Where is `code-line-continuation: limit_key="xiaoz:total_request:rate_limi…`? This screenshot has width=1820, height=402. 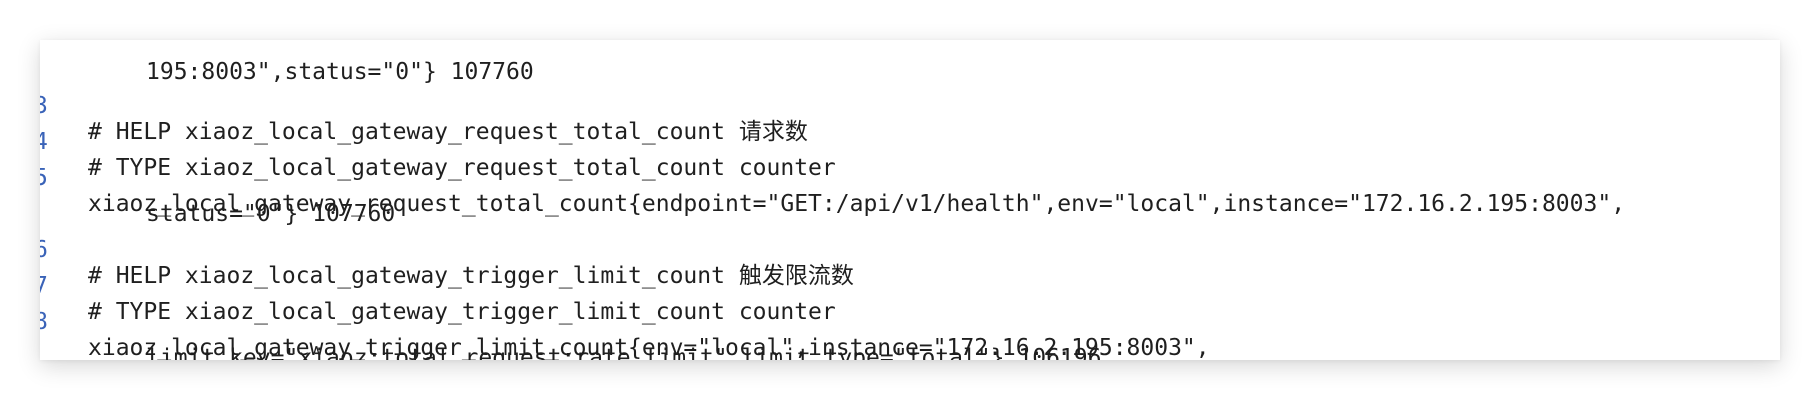 code-line-continuation: limit_key="xiaoz:total_request:rate_limi… is located at coordinates (910, 337).